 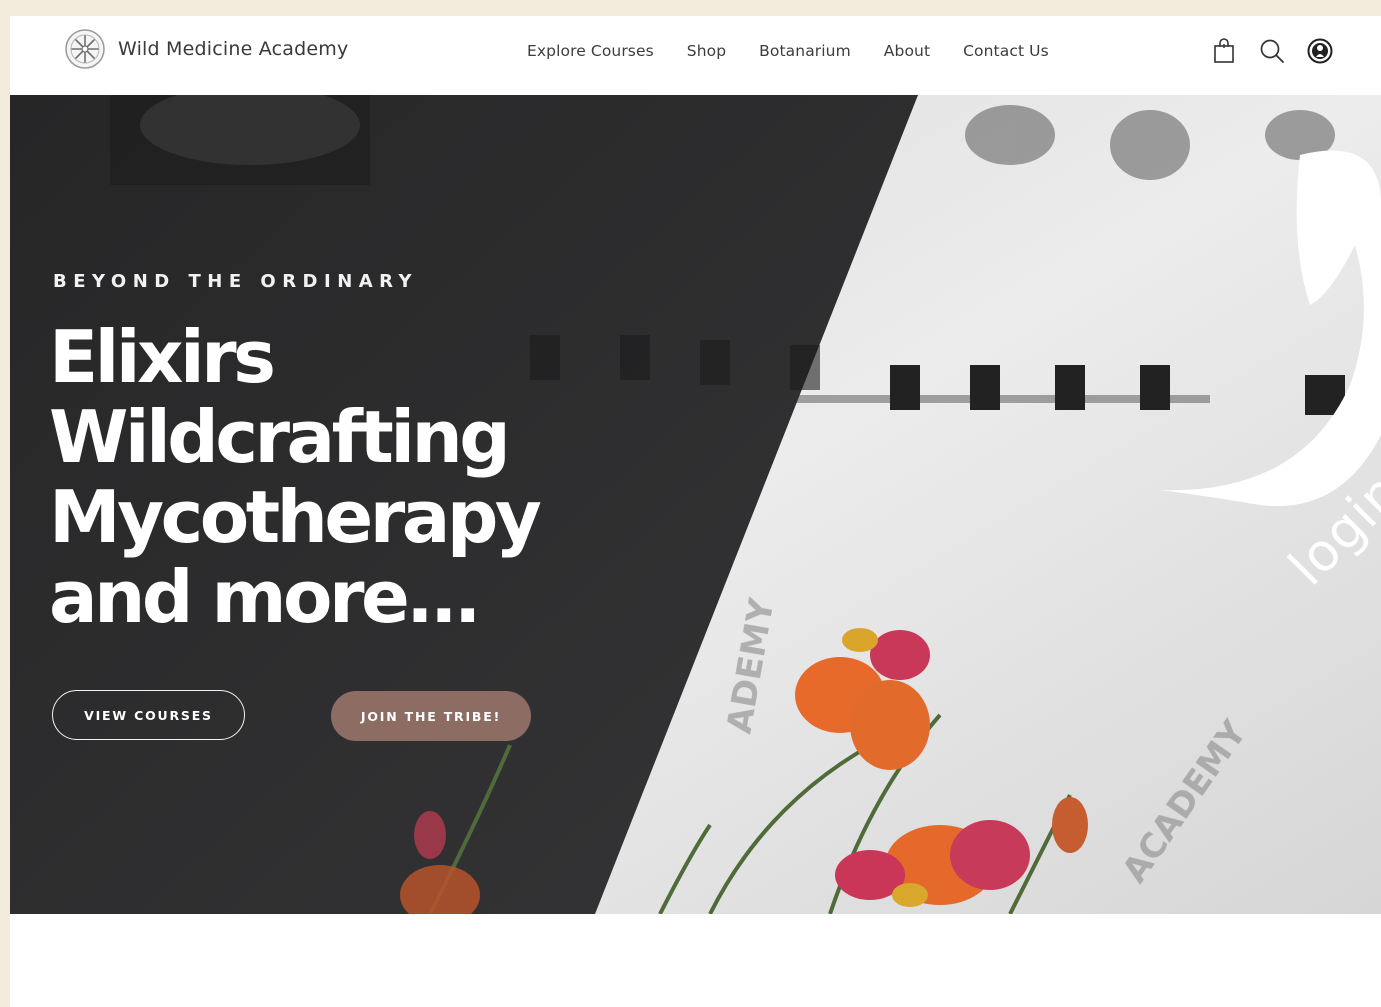 I want to click on cart-button, so click(x=1224, y=51).